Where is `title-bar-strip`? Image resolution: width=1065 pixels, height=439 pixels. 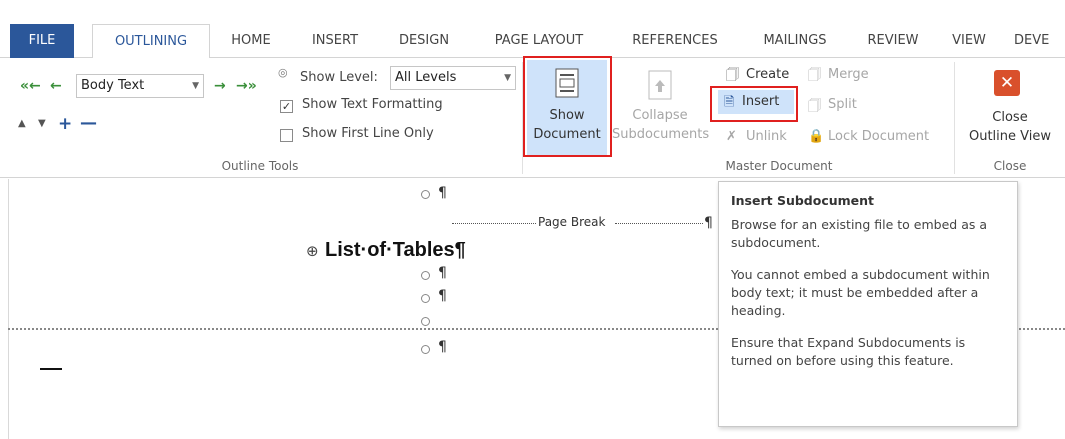
title-bar-strip is located at coordinates (532, 12).